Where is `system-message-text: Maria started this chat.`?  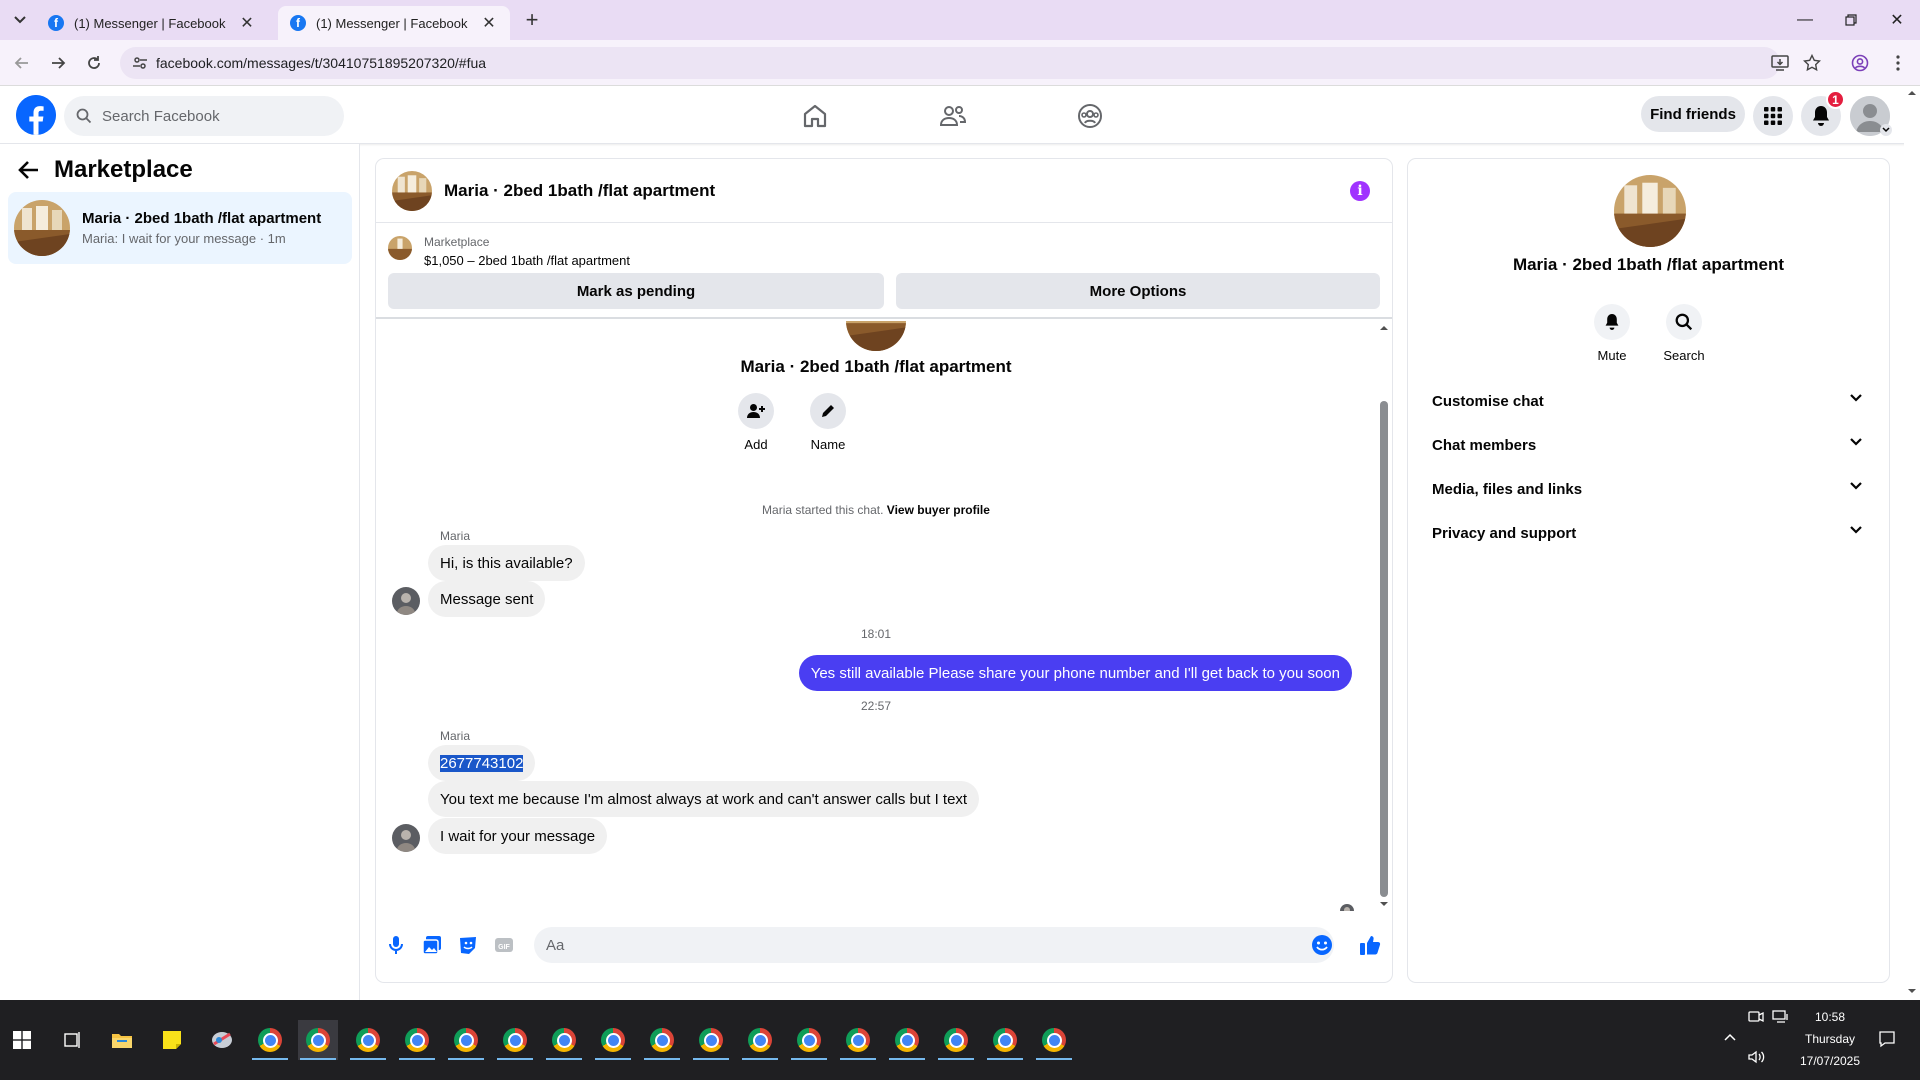
system-message-text: Maria started this chat. is located at coordinates (823, 510).